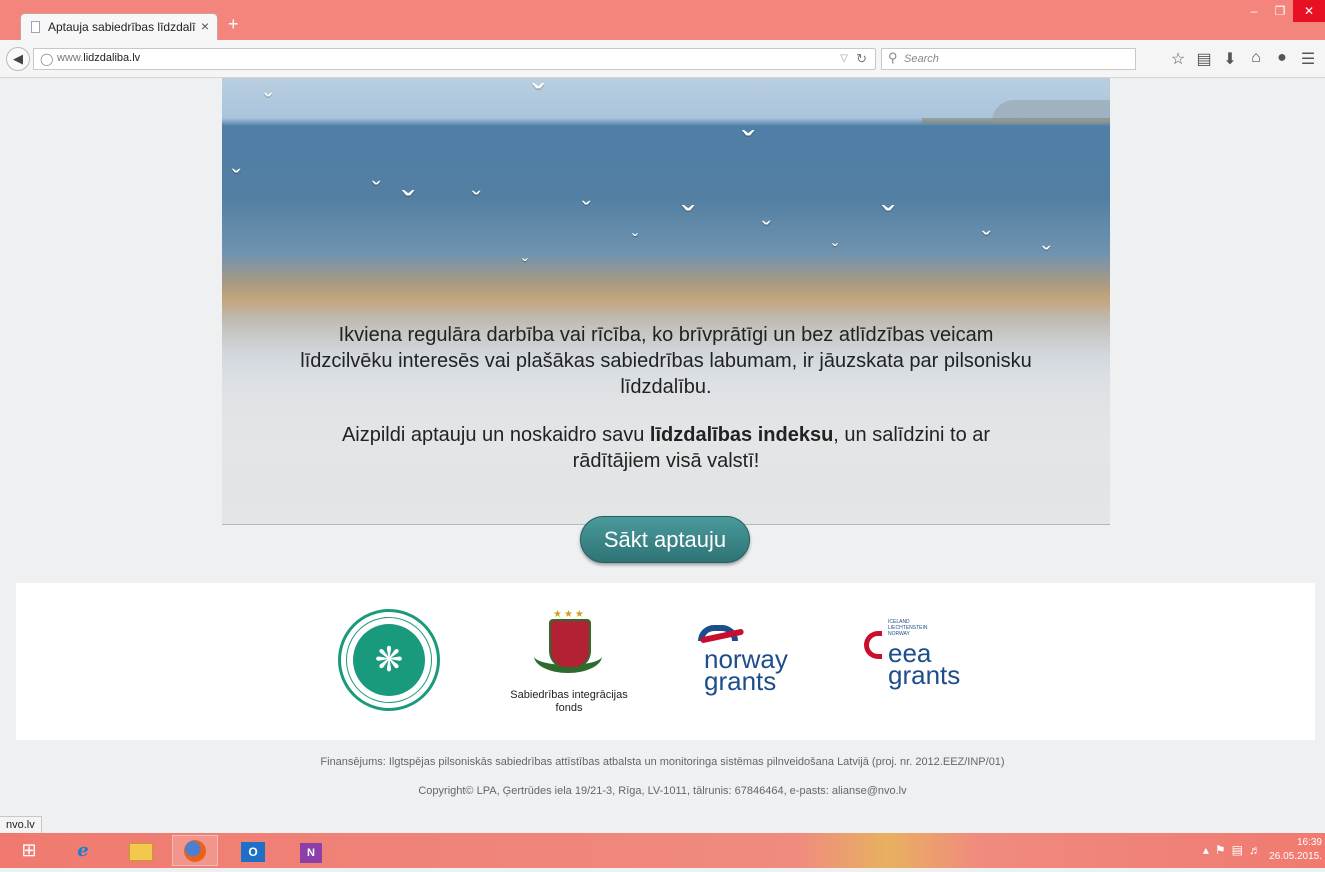 The image size is (1325, 872). Describe the element at coordinates (195, 850) in the screenshot. I see `firefox-icon` at that location.